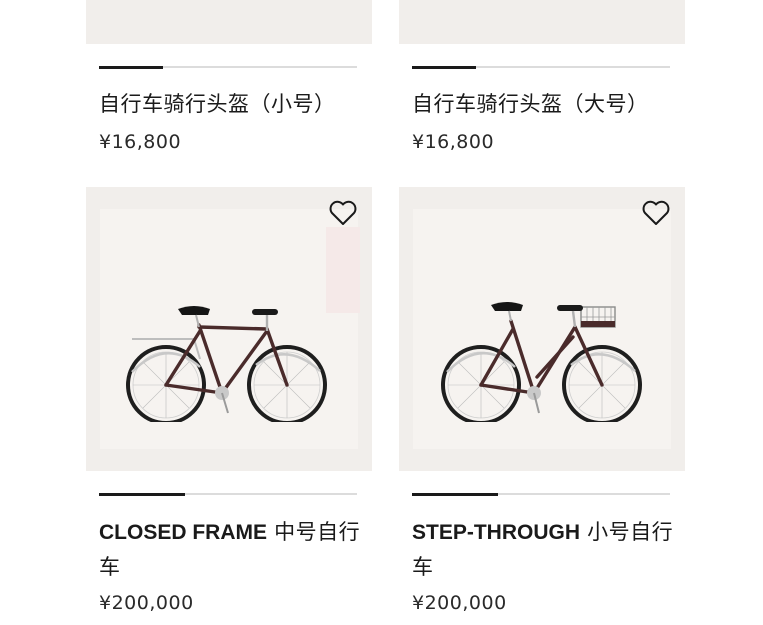 The height and width of the screenshot is (625, 763). What do you see at coordinates (543, 549) in the screenshot?
I see `product-title: STEP-THROUGH 小号自行车` at bounding box center [543, 549].